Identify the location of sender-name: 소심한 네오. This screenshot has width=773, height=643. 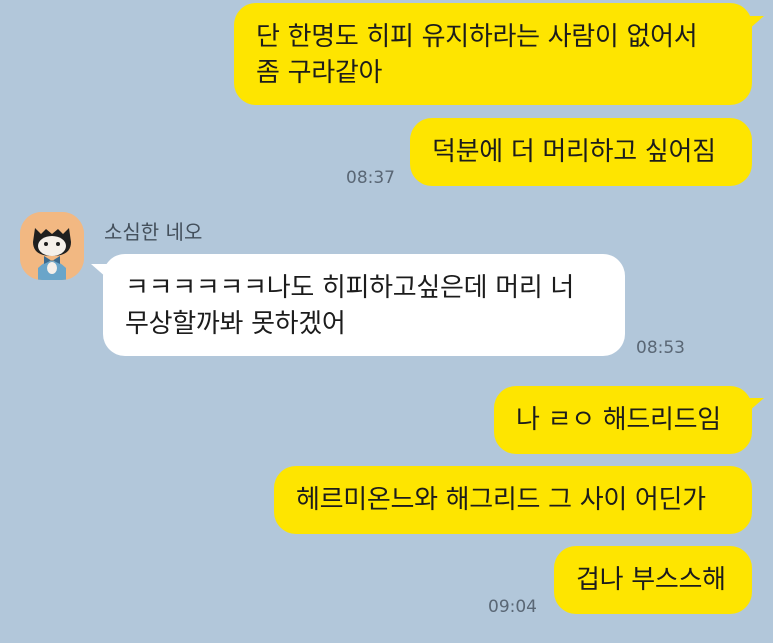
(153, 232).